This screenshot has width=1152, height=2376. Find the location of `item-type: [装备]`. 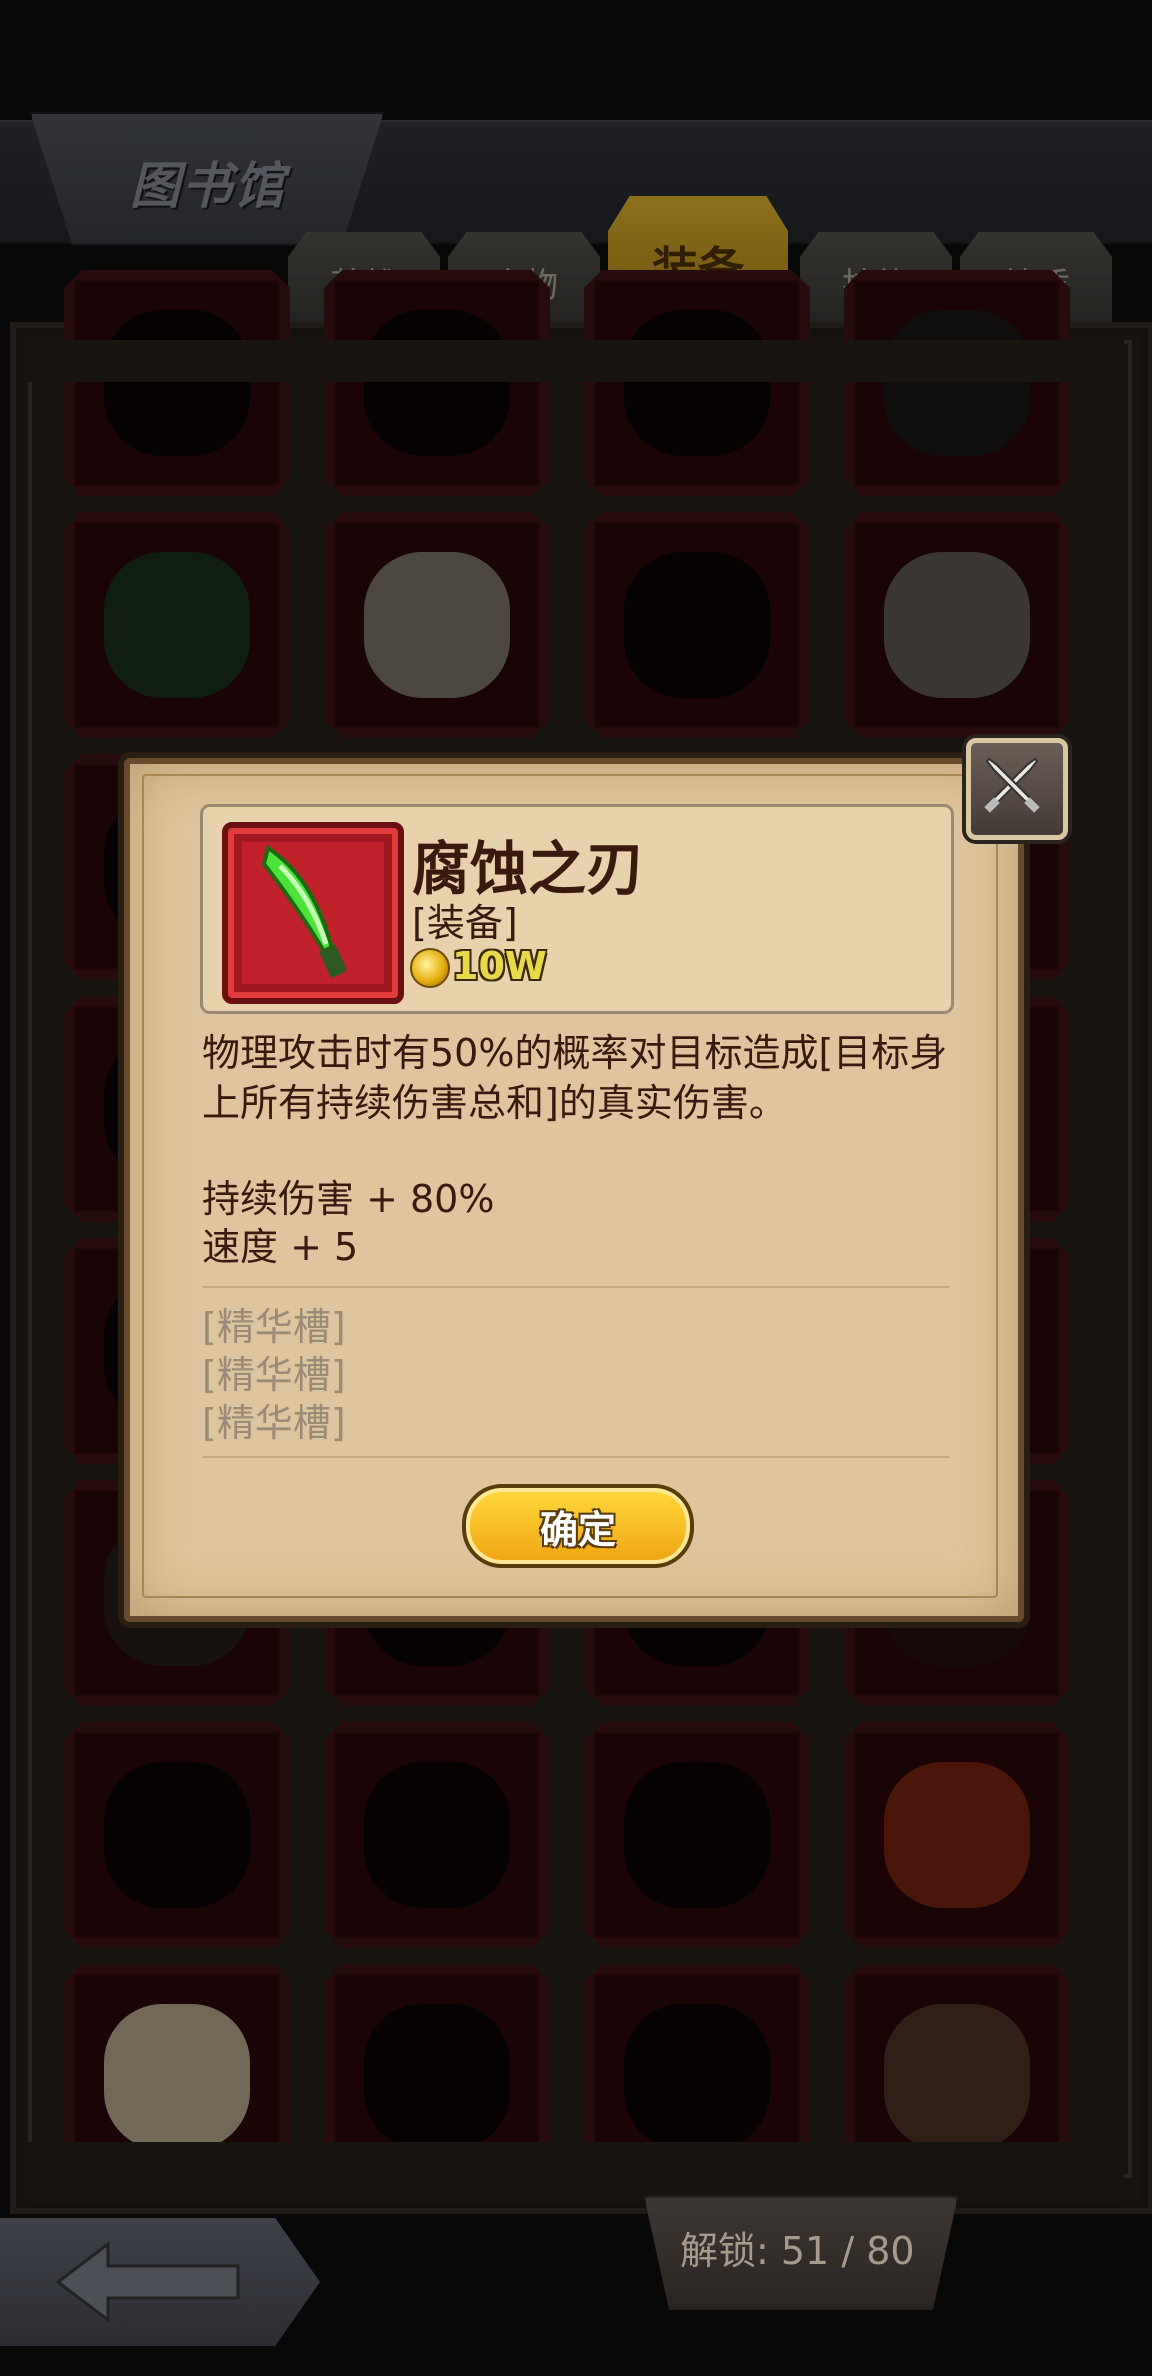

item-type: [装备] is located at coordinates (465, 923).